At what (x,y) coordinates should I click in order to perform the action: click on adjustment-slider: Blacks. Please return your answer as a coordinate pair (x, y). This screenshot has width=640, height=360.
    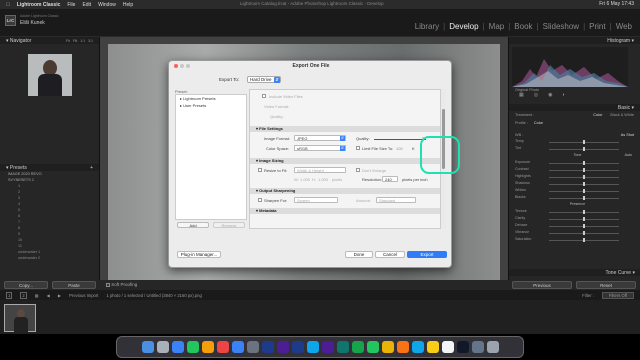
    Looking at the image, I should click on (574, 198).